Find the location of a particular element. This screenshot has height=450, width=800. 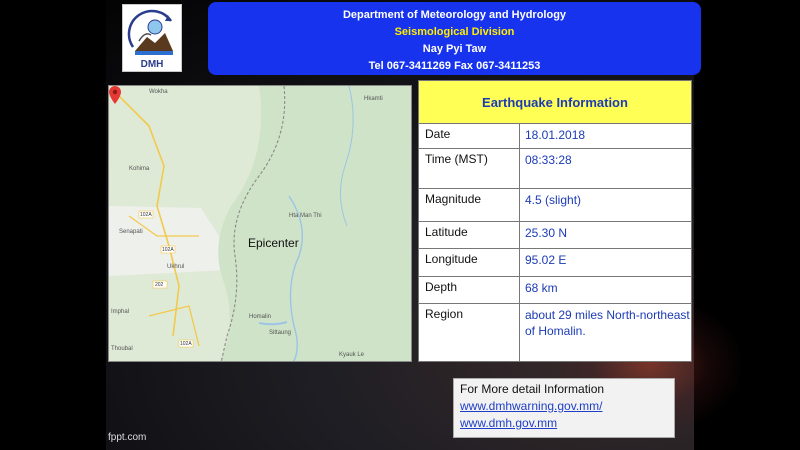

info-row-time: Time (MST) 08:33:28 is located at coordinates (555, 169).